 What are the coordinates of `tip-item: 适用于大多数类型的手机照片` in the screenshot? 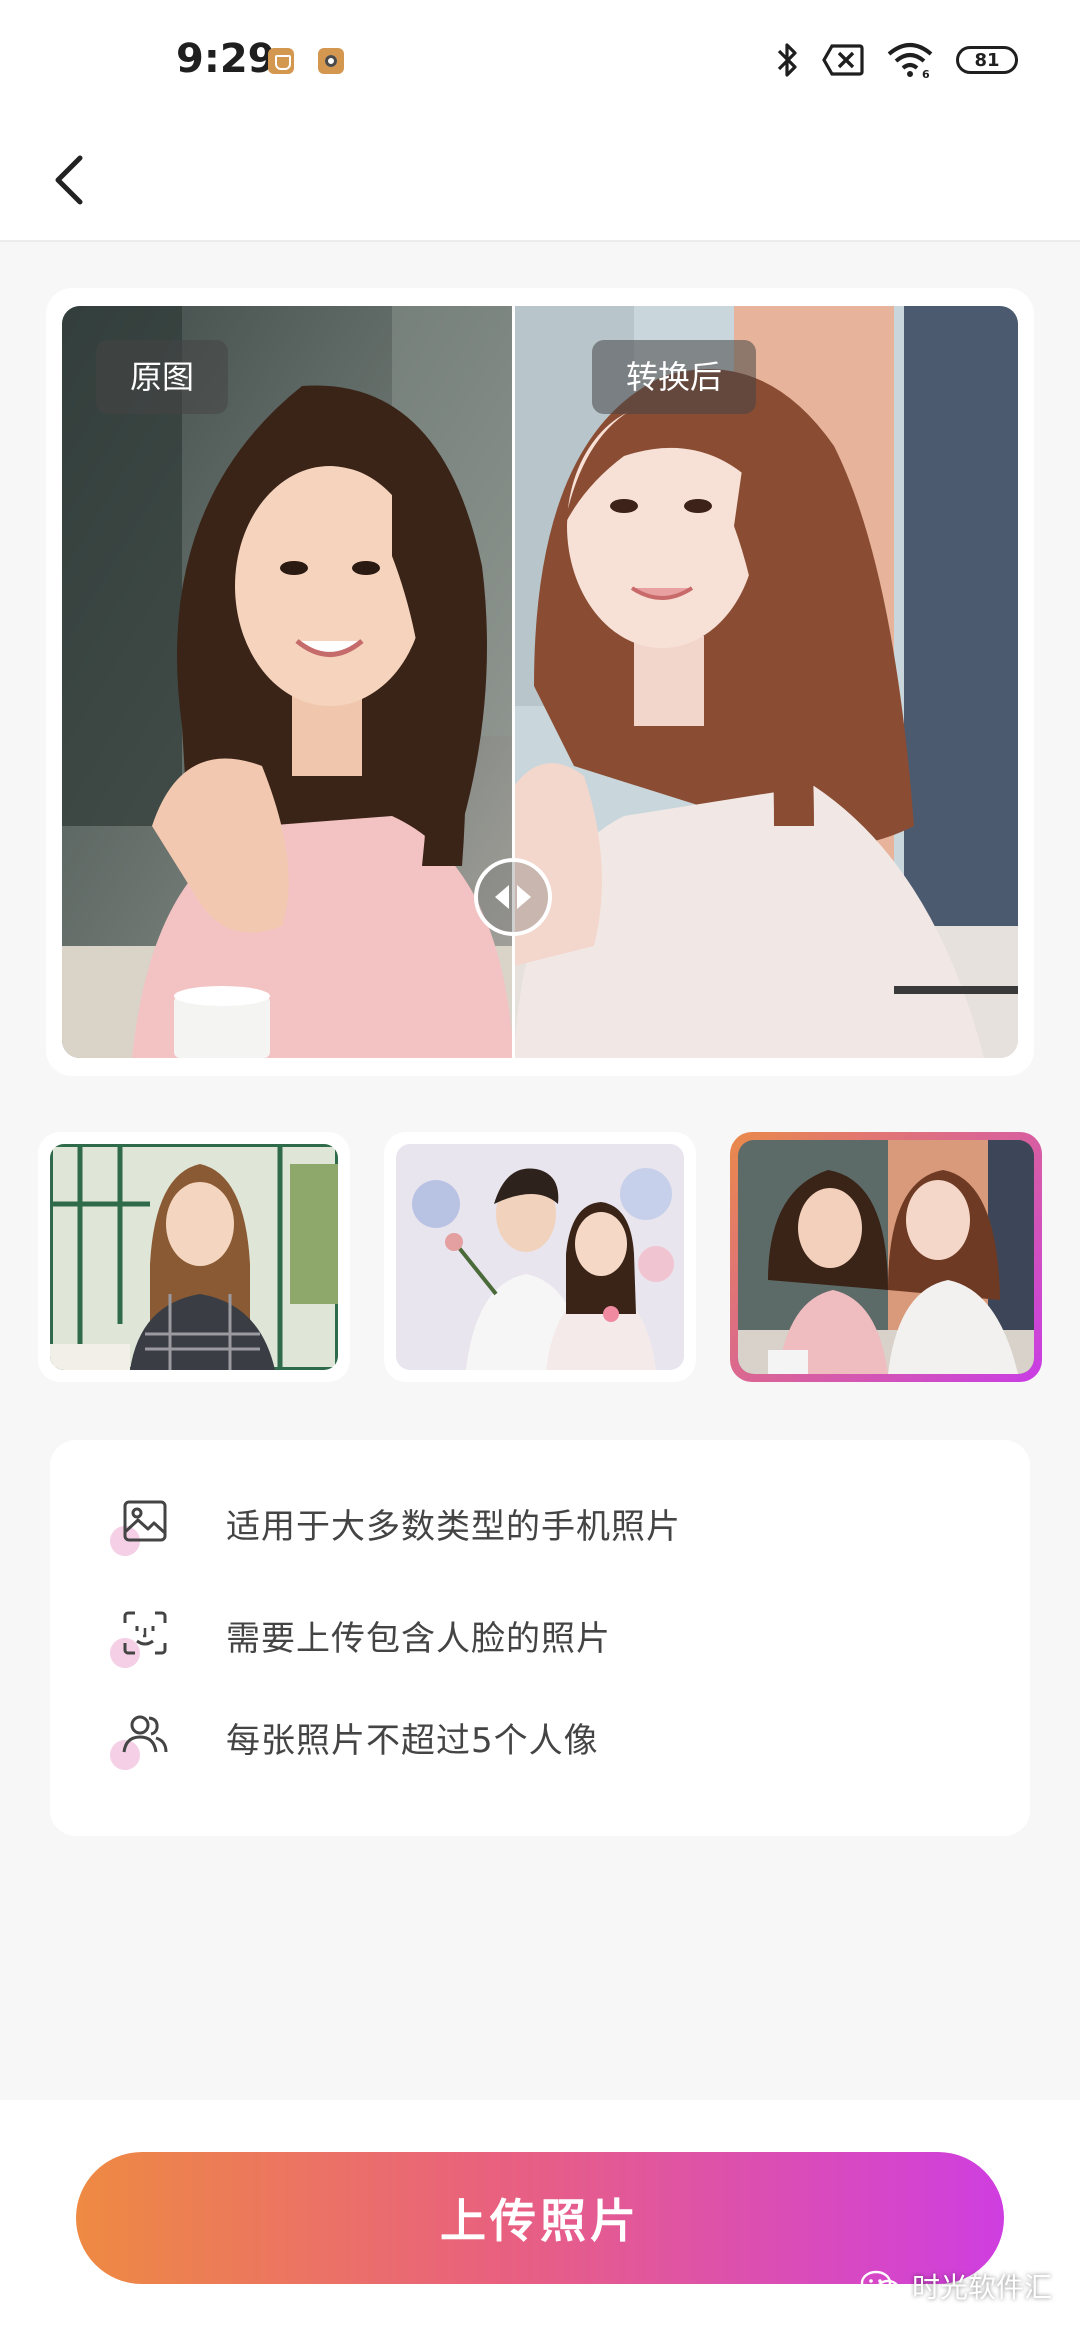 It's located at (395, 1523).